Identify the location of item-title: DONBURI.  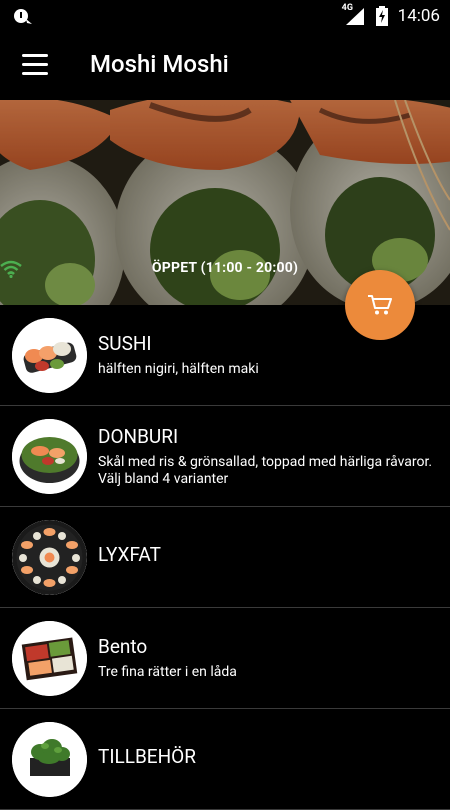
(138, 436).